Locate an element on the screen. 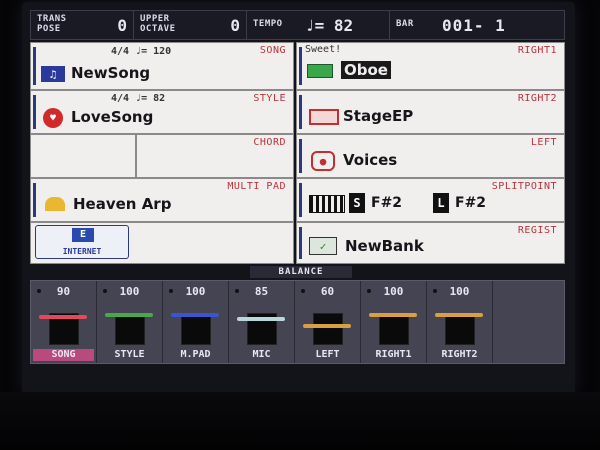 The width and height of the screenshot is (600, 450). regist-panel: REGIST ✓ NewBank is located at coordinates (430, 243).